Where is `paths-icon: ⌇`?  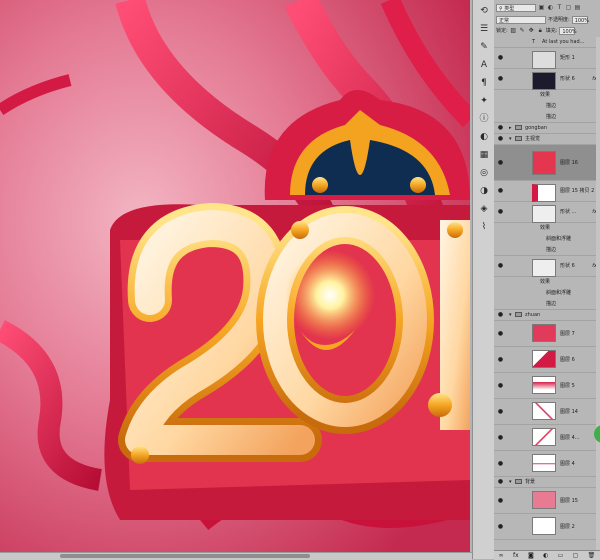 paths-icon: ⌇ is located at coordinates (484, 227).